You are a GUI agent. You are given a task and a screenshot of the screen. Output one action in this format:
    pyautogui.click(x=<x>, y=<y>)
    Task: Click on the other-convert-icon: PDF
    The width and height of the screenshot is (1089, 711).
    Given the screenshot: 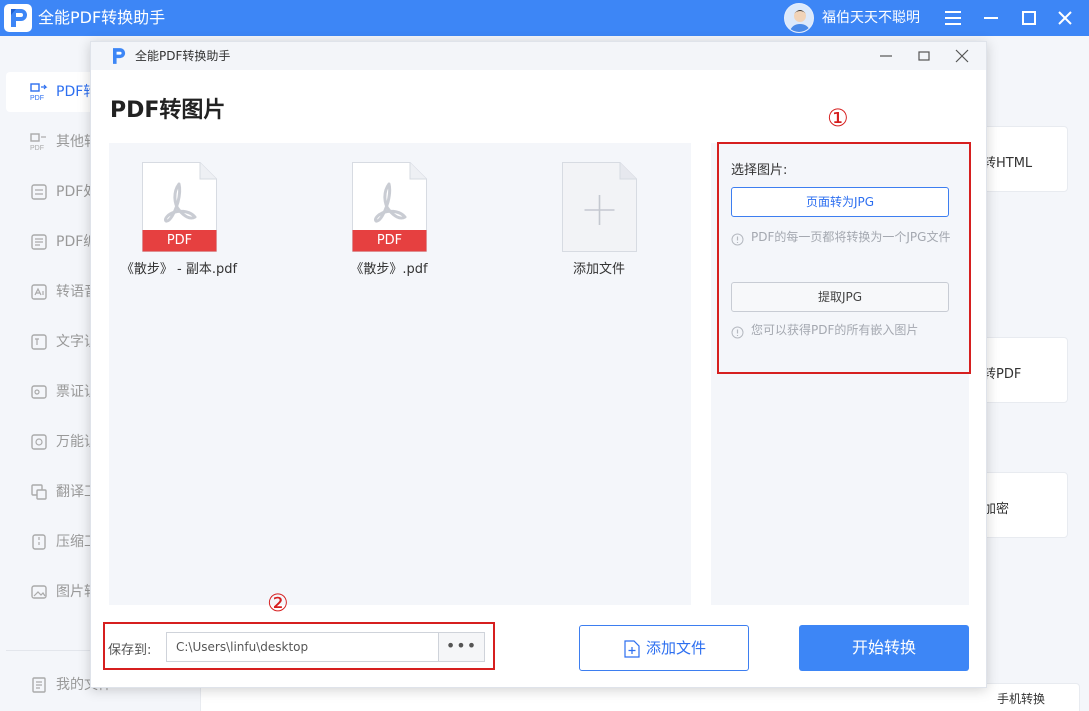 What is the action you would take?
    pyautogui.click(x=38, y=142)
    